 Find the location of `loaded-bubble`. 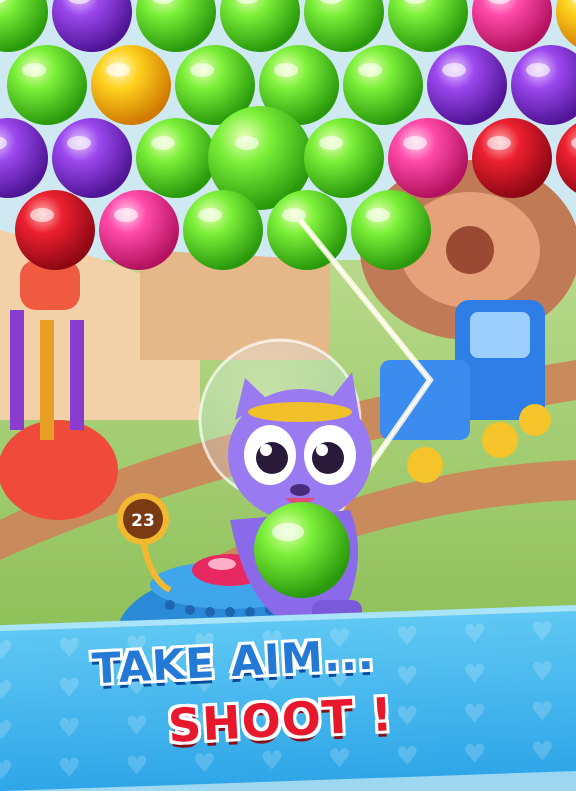

loaded-bubble is located at coordinates (302, 550).